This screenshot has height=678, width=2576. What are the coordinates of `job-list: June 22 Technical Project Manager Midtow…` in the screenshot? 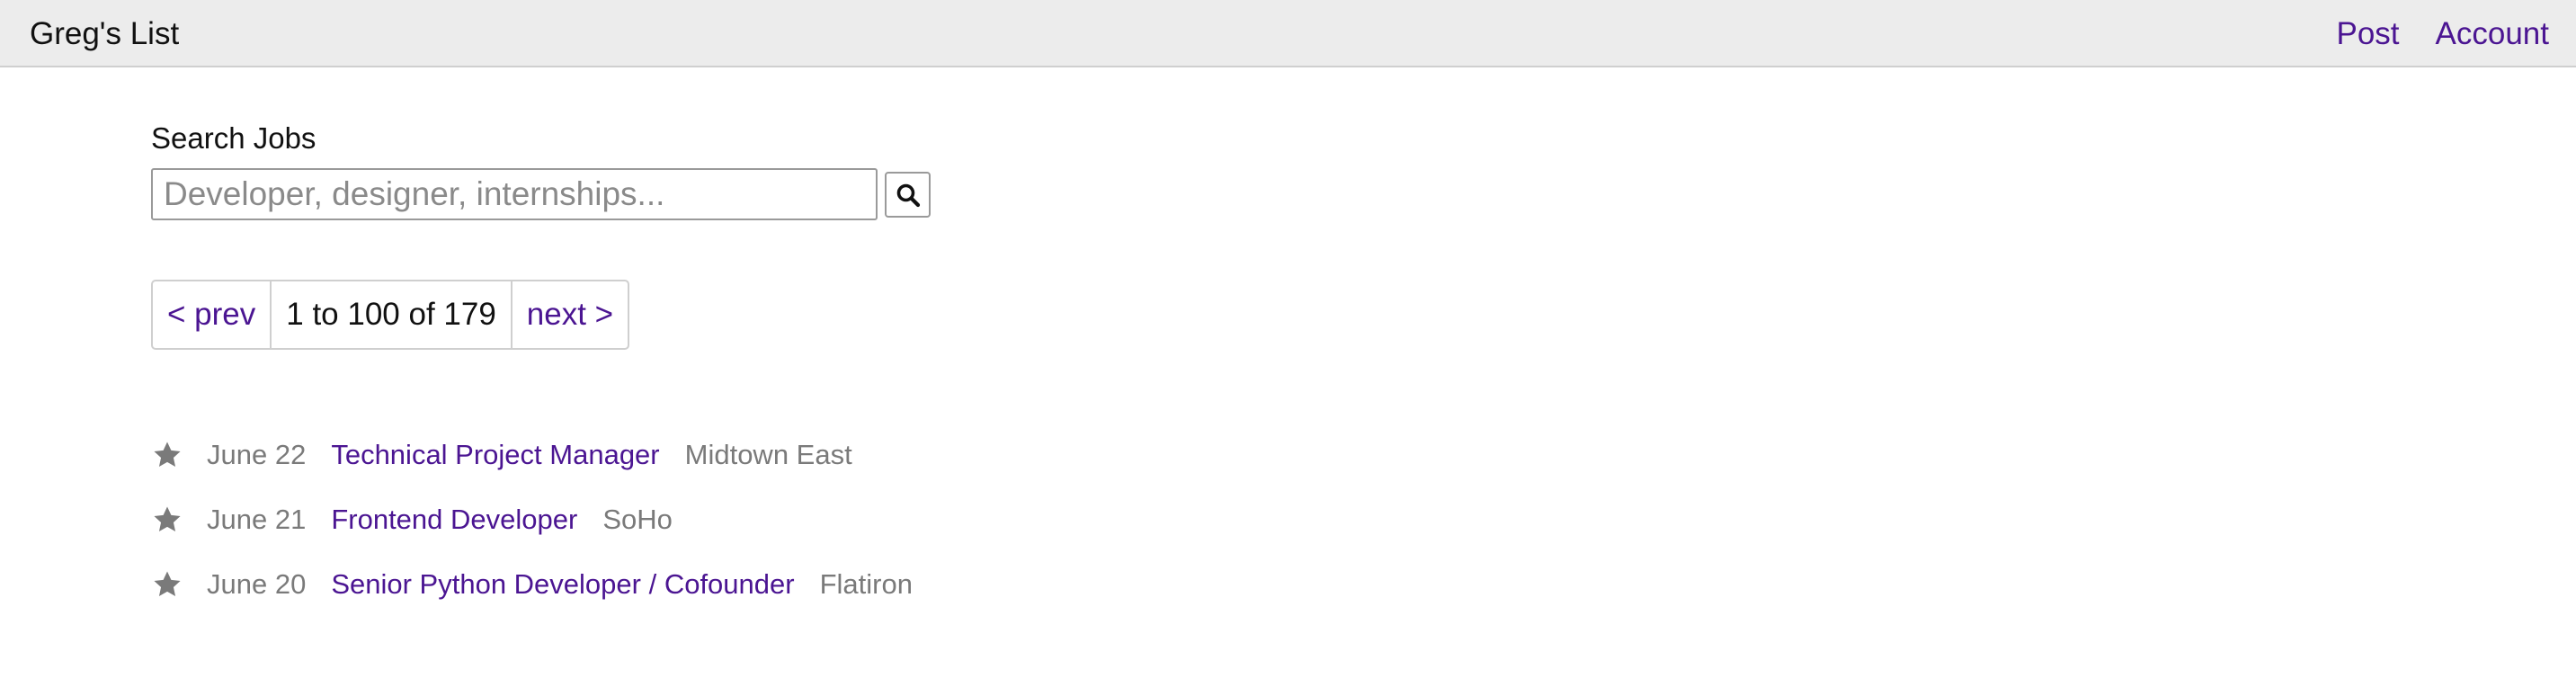 It's located at (532, 520).